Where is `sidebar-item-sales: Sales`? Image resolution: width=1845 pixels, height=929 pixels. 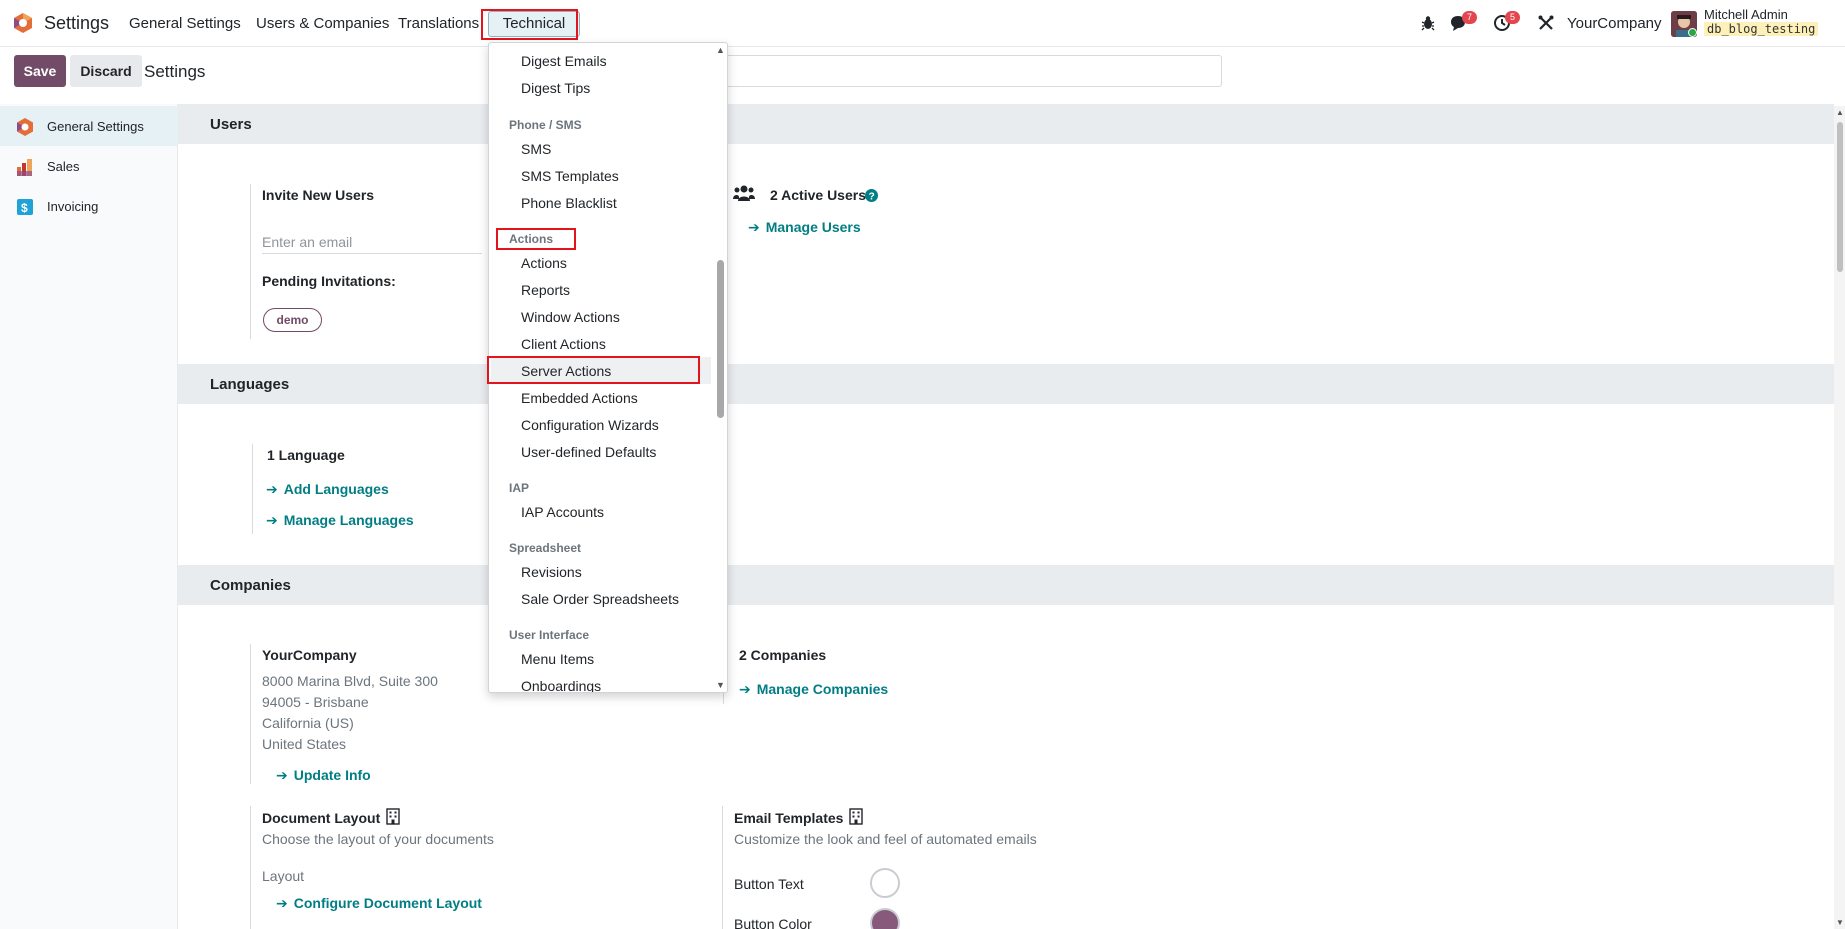 sidebar-item-sales: Sales is located at coordinates (89, 166).